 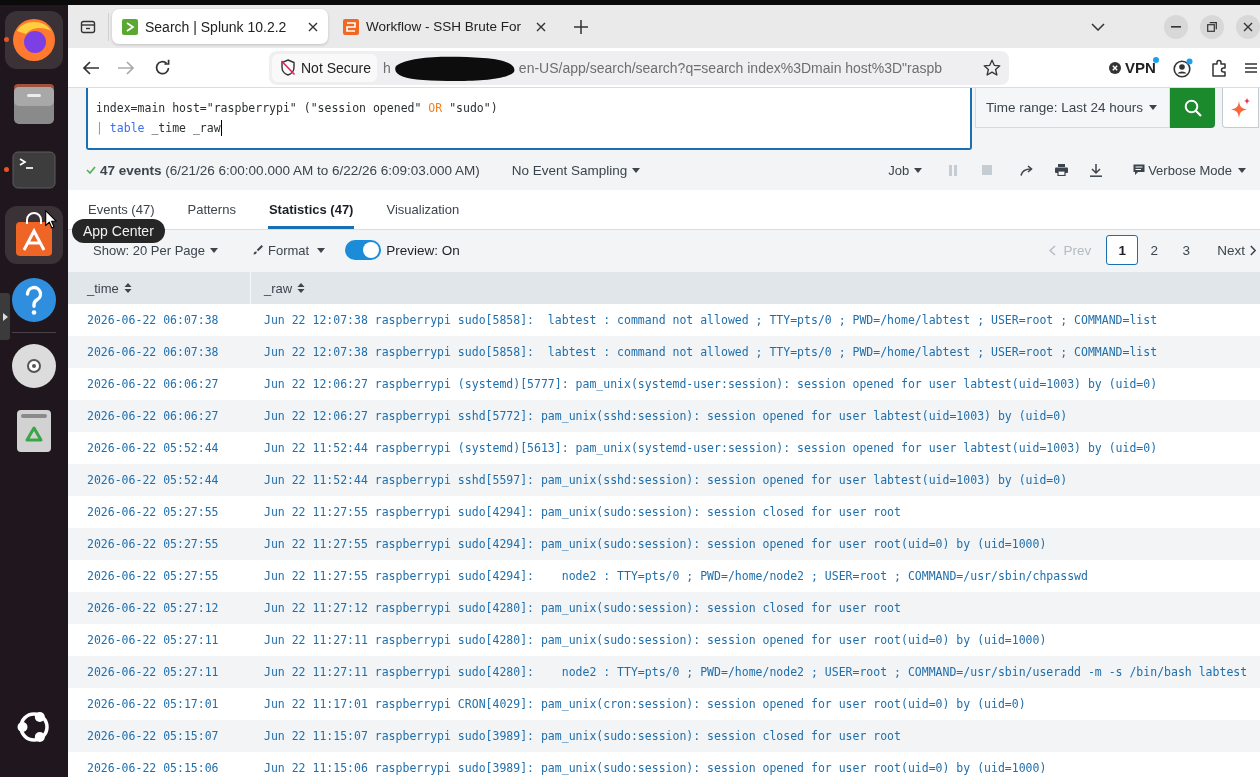 I want to click on column-header: _raw, so click(x=755, y=288).